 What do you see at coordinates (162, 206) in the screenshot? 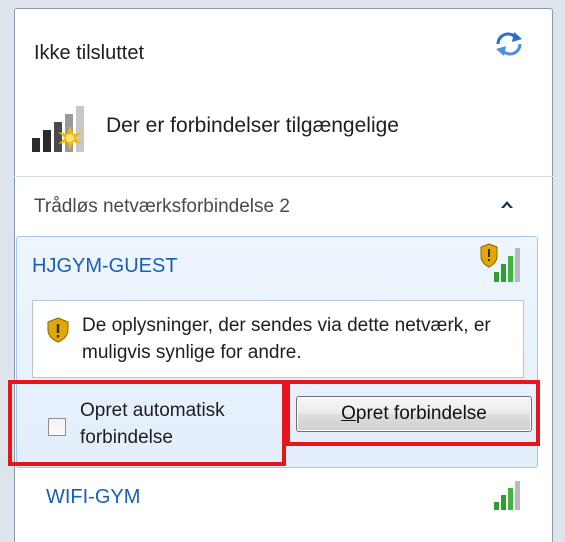
I see `adapter-section-label: Trådløs netværksforbindelse 2` at bounding box center [162, 206].